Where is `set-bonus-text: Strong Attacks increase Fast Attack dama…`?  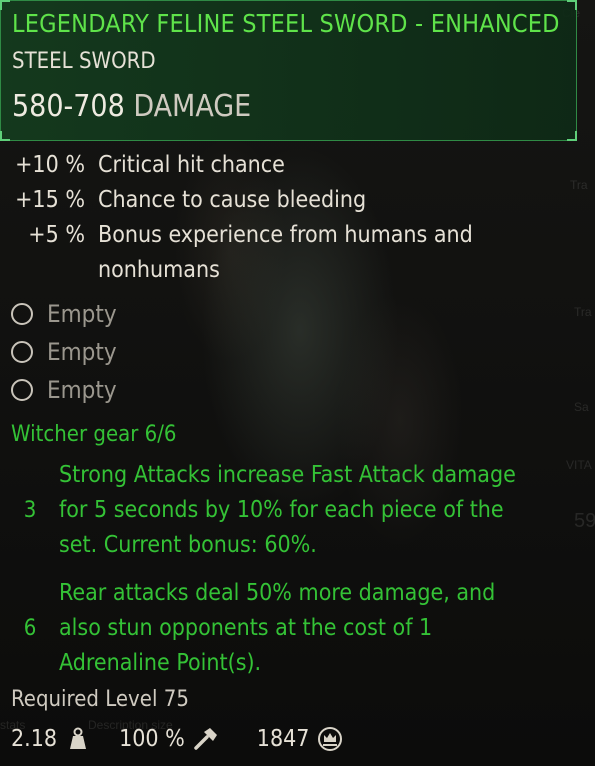 set-bonus-text: Strong Attacks increase Fast Attack dama… is located at coordinates (287, 510).